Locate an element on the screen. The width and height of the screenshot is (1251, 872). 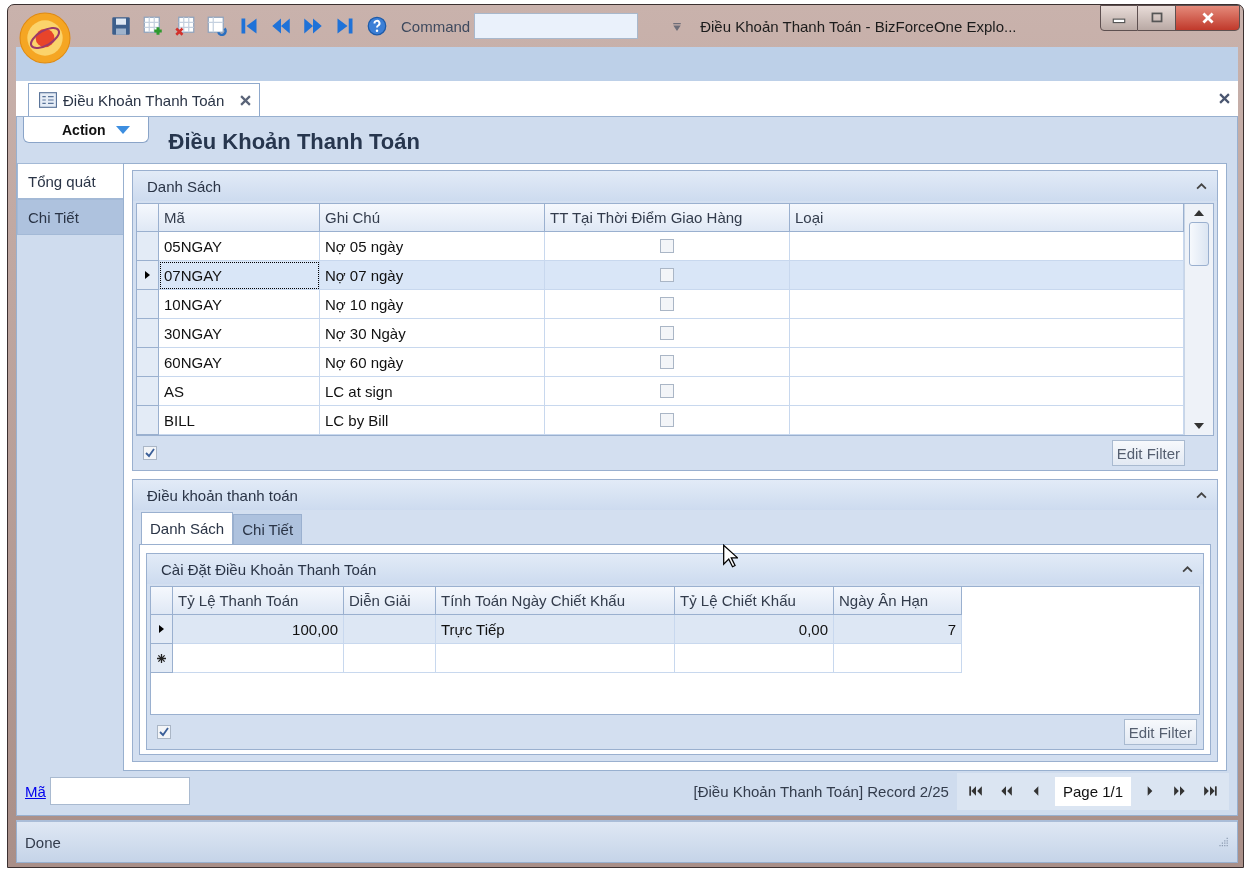
last-record-icon is located at coordinates (345, 26).